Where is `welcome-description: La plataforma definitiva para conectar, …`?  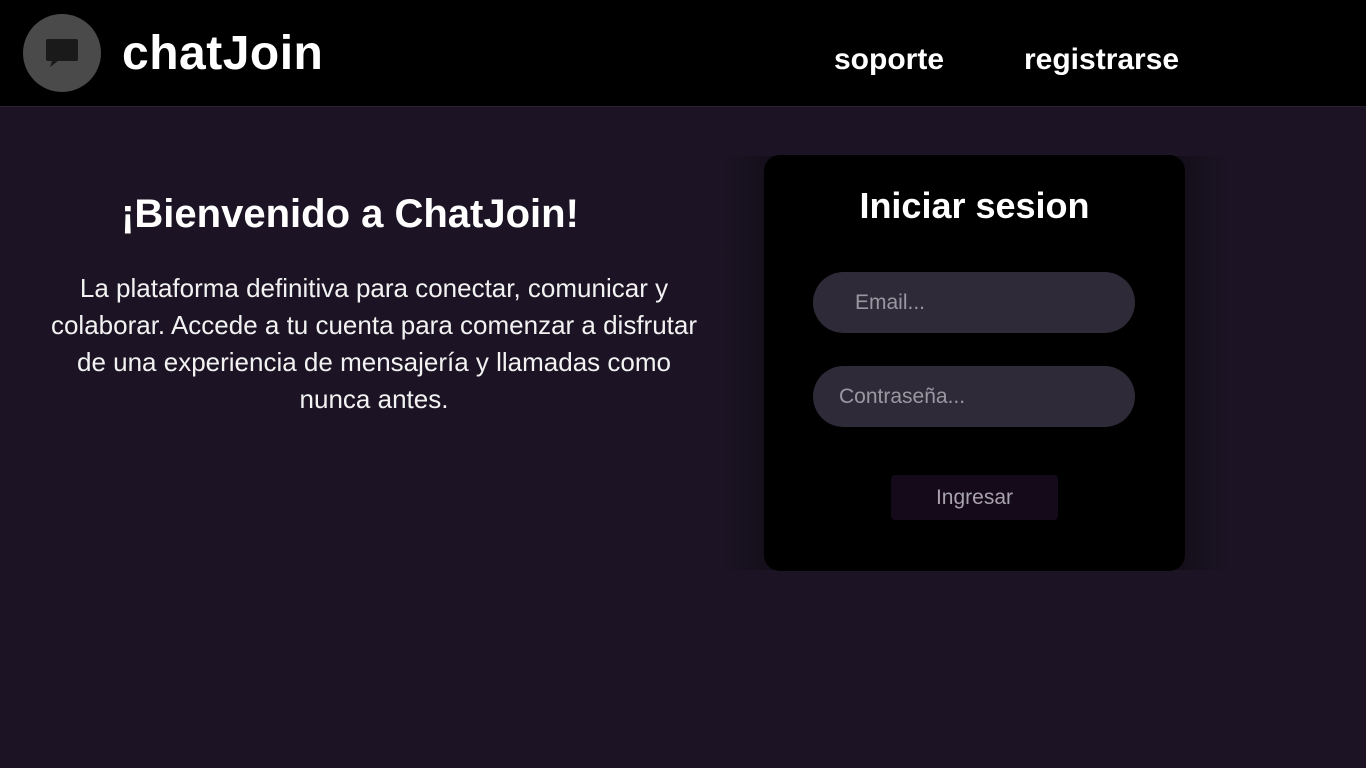
welcome-description: La plataforma definitiva para conectar, … is located at coordinates (374, 343).